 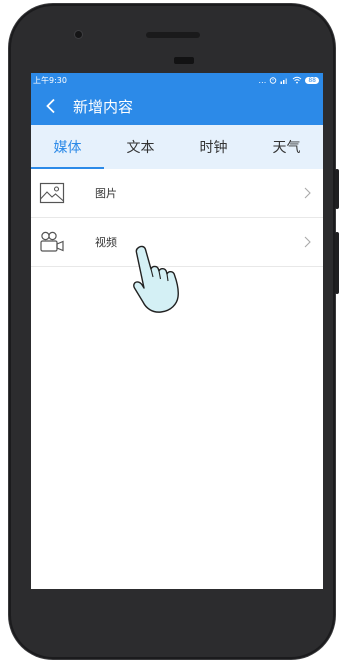 I want to click on proximity-sensor, so click(x=184, y=60).